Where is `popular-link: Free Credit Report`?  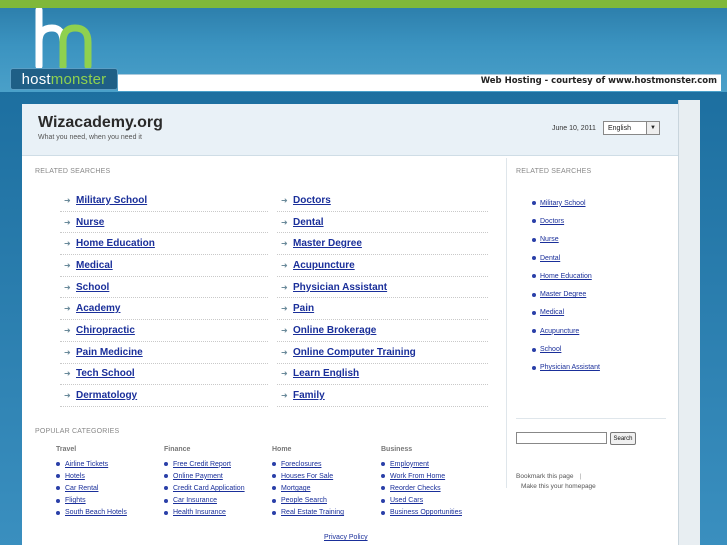
popular-link: Free Credit Report is located at coordinates (202, 464).